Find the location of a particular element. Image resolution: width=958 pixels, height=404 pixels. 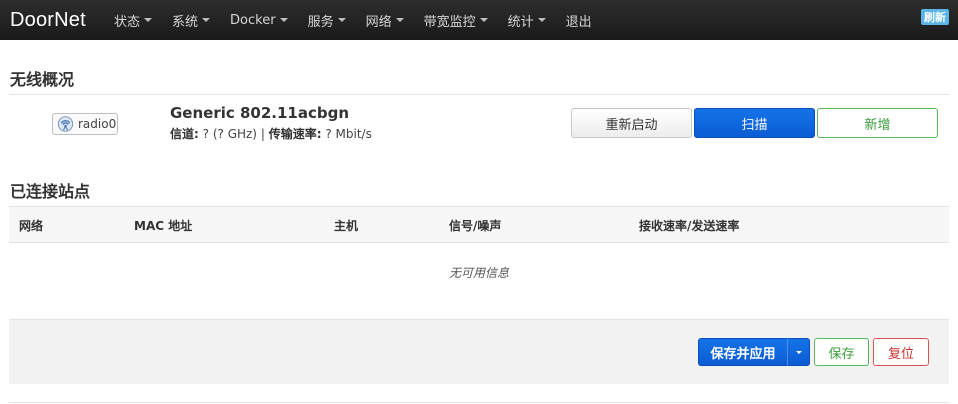

channel-value: ? (? GHz) is located at coordinates (229, 134).